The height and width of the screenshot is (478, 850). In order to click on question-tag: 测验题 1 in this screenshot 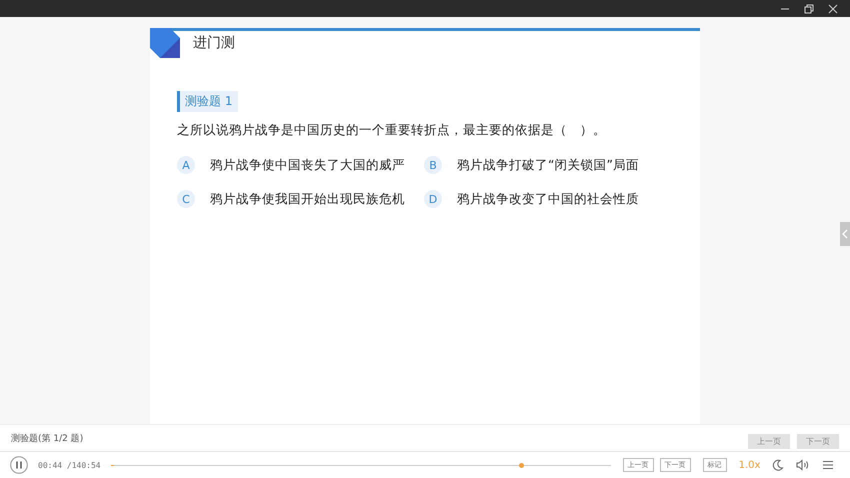, I will do `click(207, 101)`.